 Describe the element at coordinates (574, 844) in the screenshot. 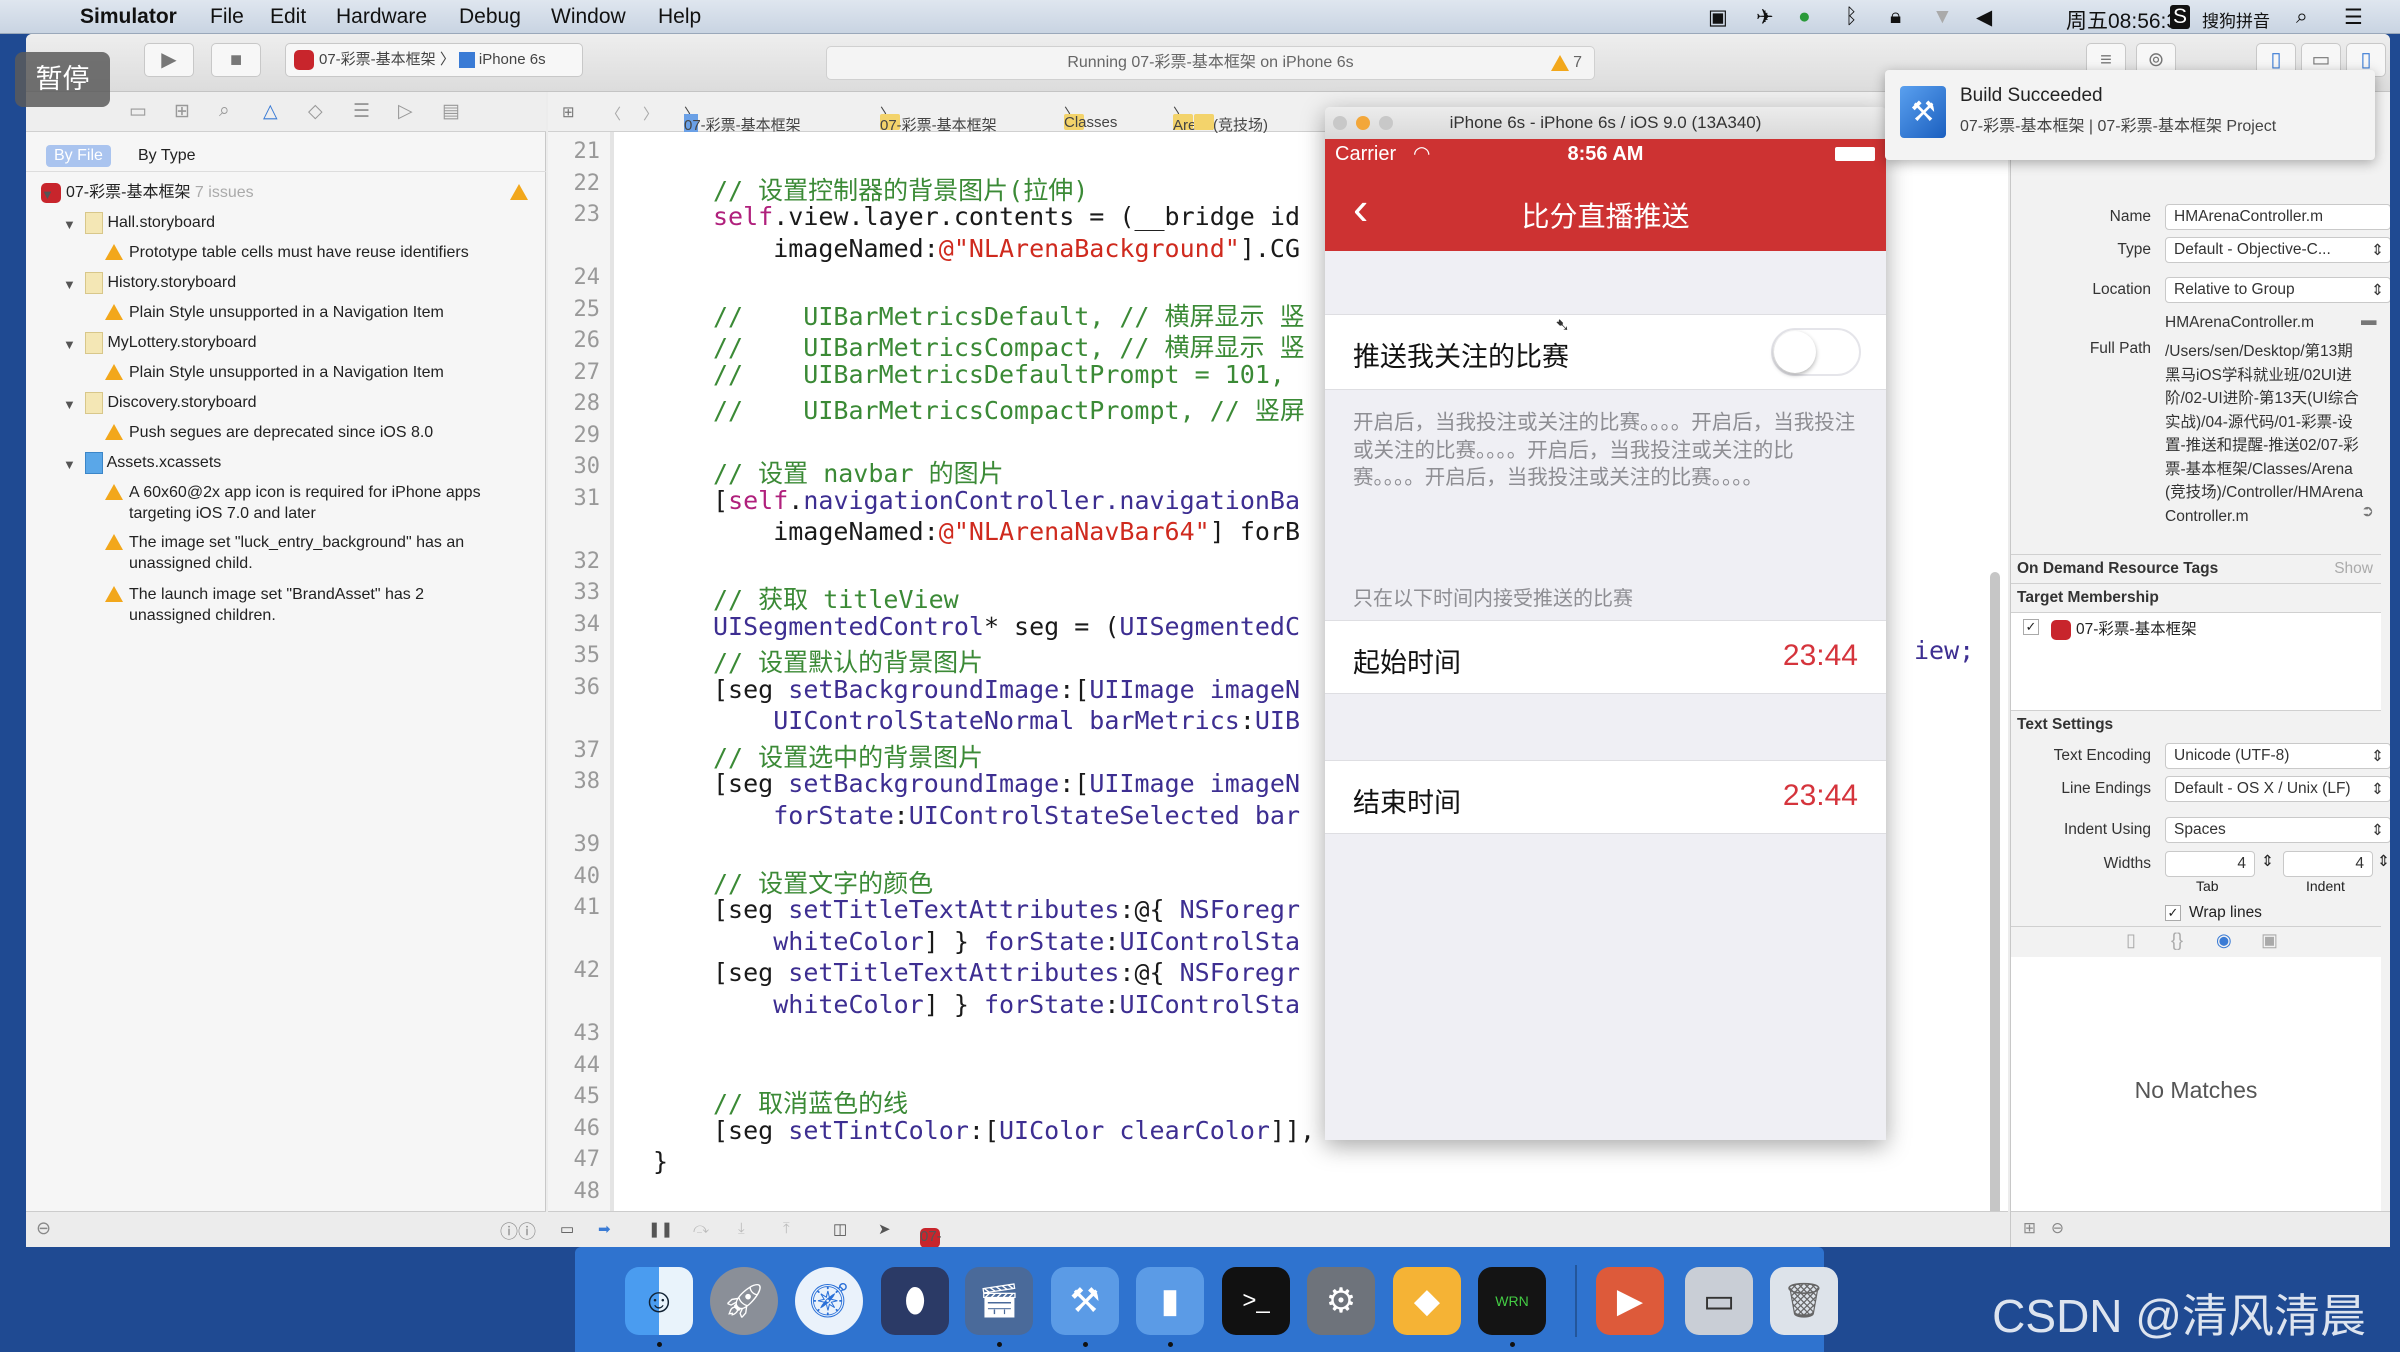

I see `line-number: 39` at that location.